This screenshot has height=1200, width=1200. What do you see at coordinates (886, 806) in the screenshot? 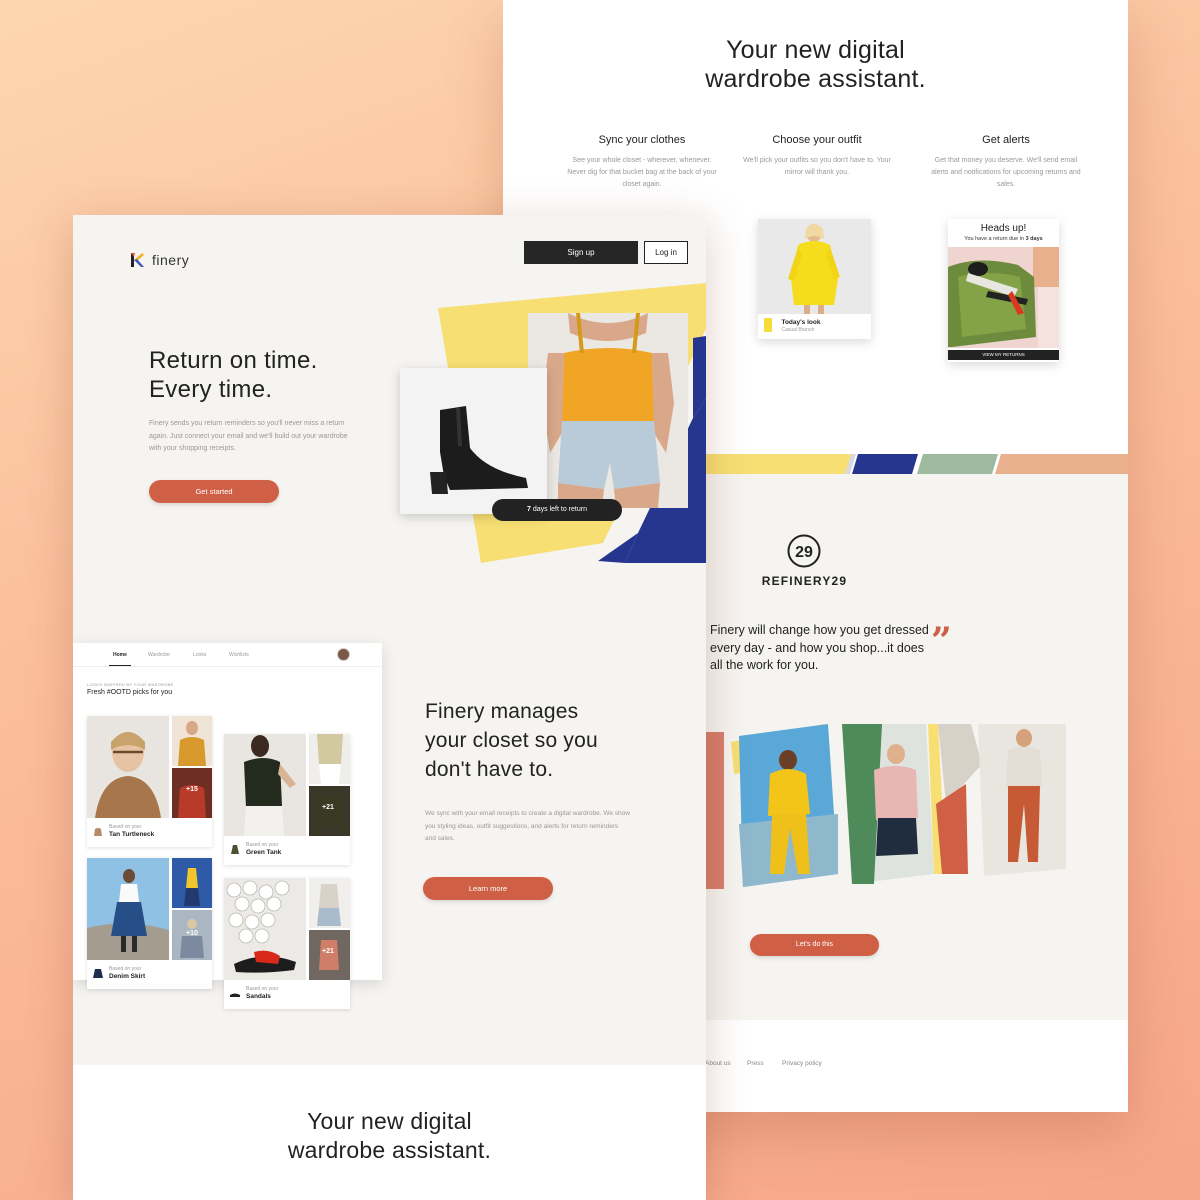
I see `lifestyle-photo-strip` at bounding box center [886, 806].